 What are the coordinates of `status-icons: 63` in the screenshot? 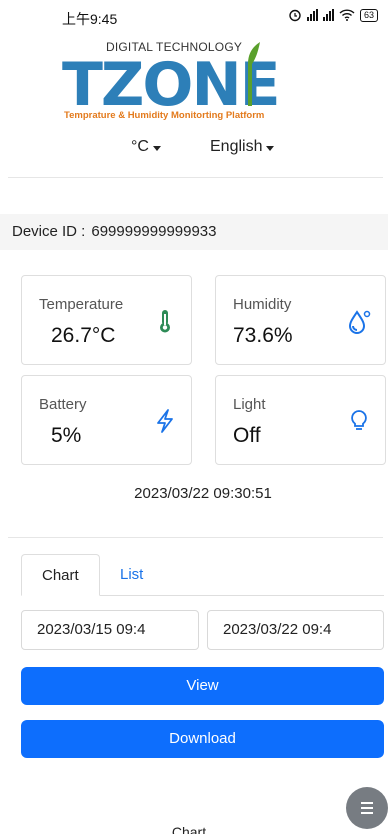 It's located at (333, 15).